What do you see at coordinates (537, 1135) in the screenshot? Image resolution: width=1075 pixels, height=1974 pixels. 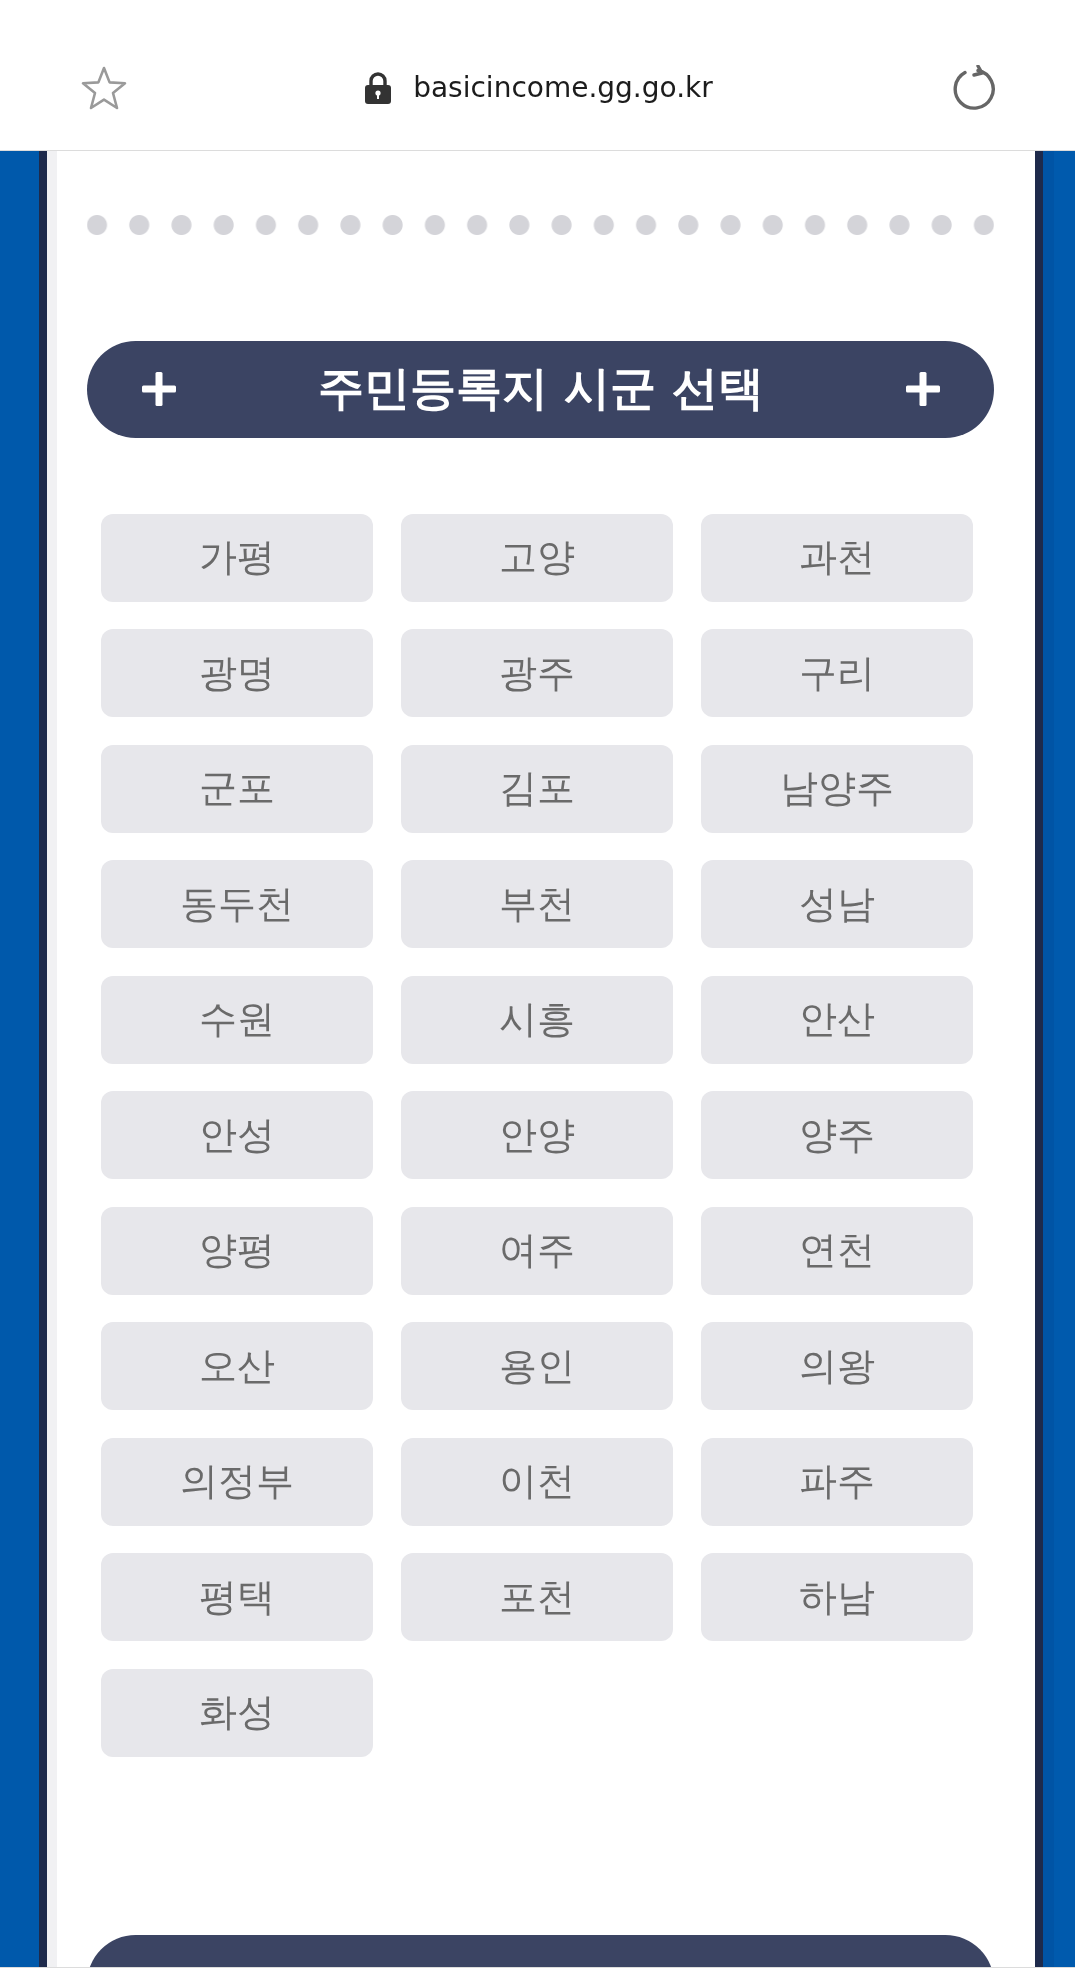 I see `district-button: 안양` at bounding box center [537, 1135].